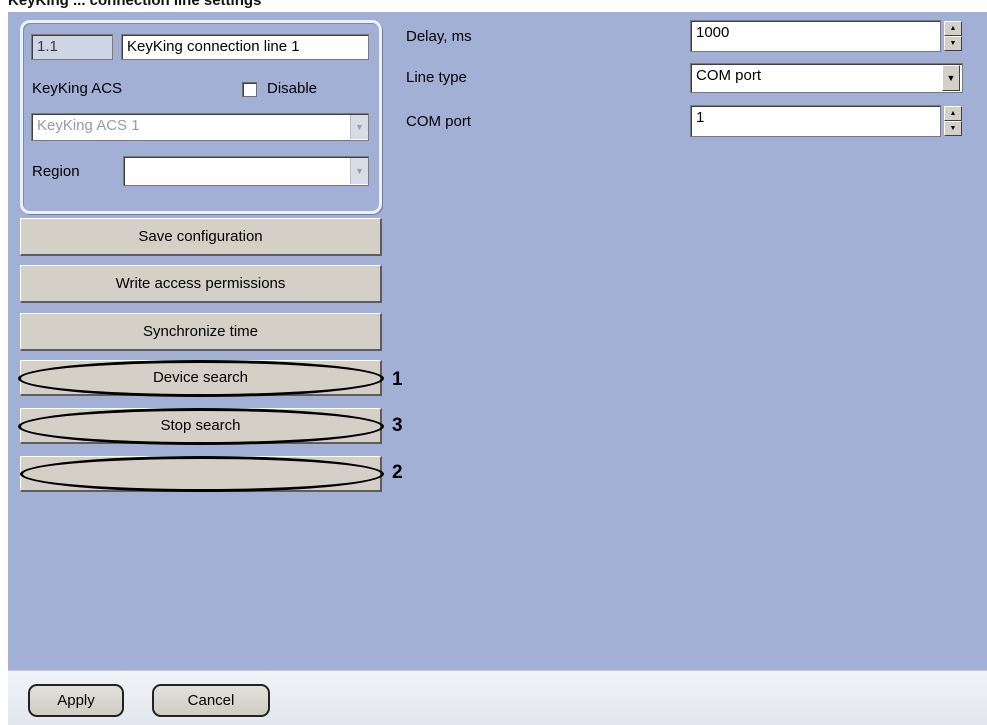  Describe the element at coordinates (292, 88) in the screenshot. I see `disable-label: Disable` at that location.